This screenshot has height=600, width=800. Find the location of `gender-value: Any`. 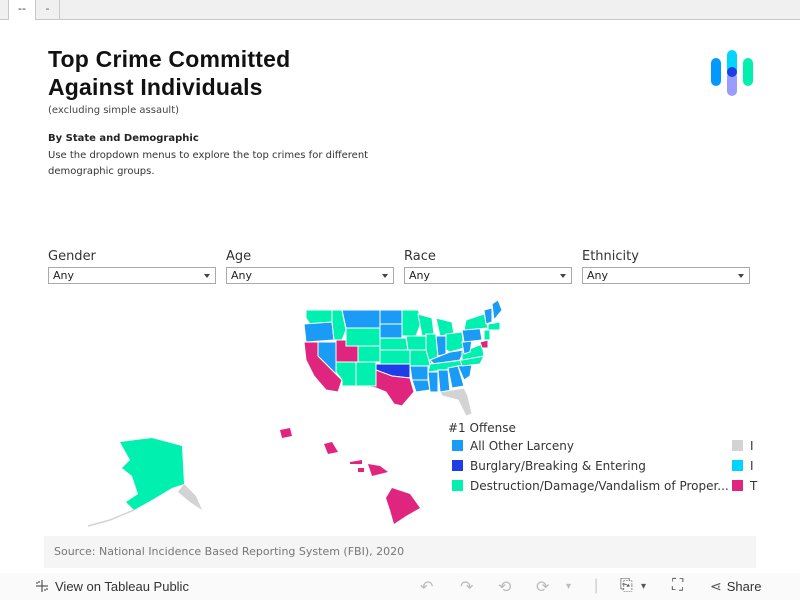

gender-value: Any is located at coordinates (64, 275).